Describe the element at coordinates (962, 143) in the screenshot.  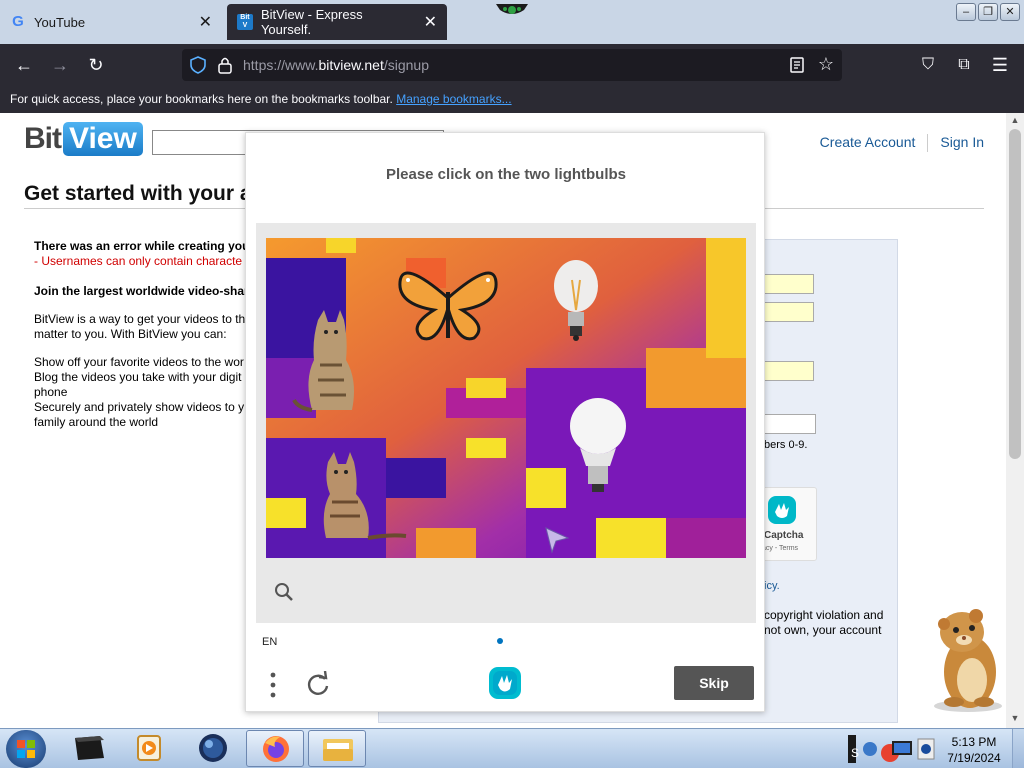
I see `sign-in-link: Sign In` at that location.